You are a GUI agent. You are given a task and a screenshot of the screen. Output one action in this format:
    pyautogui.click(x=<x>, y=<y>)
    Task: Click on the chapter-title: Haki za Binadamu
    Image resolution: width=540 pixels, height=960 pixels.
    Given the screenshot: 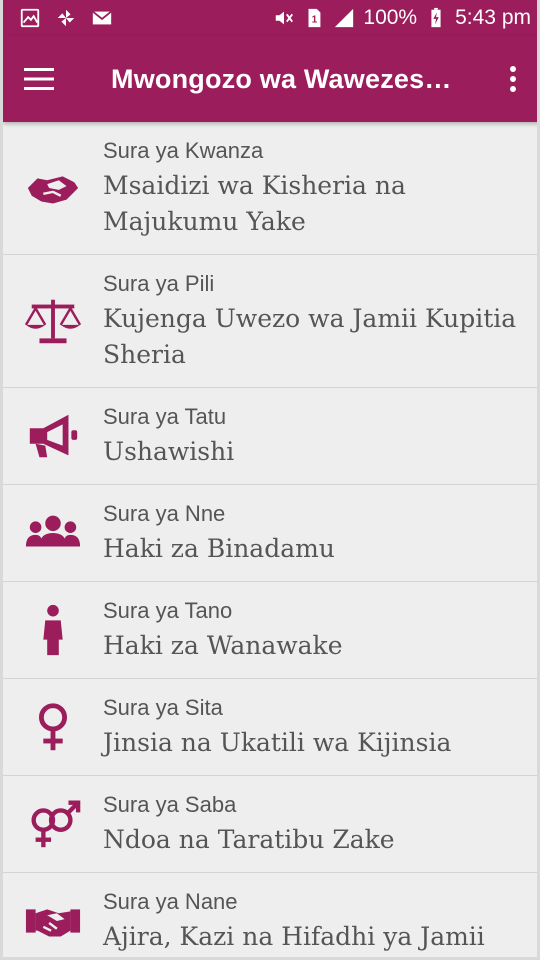 What is the action you would take?
    pyautogui.click(x=219, y=548)
    